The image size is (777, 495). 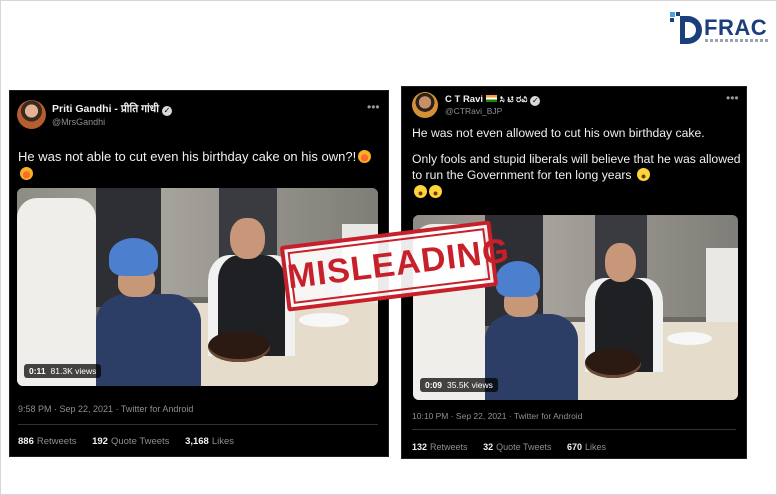 I want to click on india-flag-icon, so click(x=492, y=98).